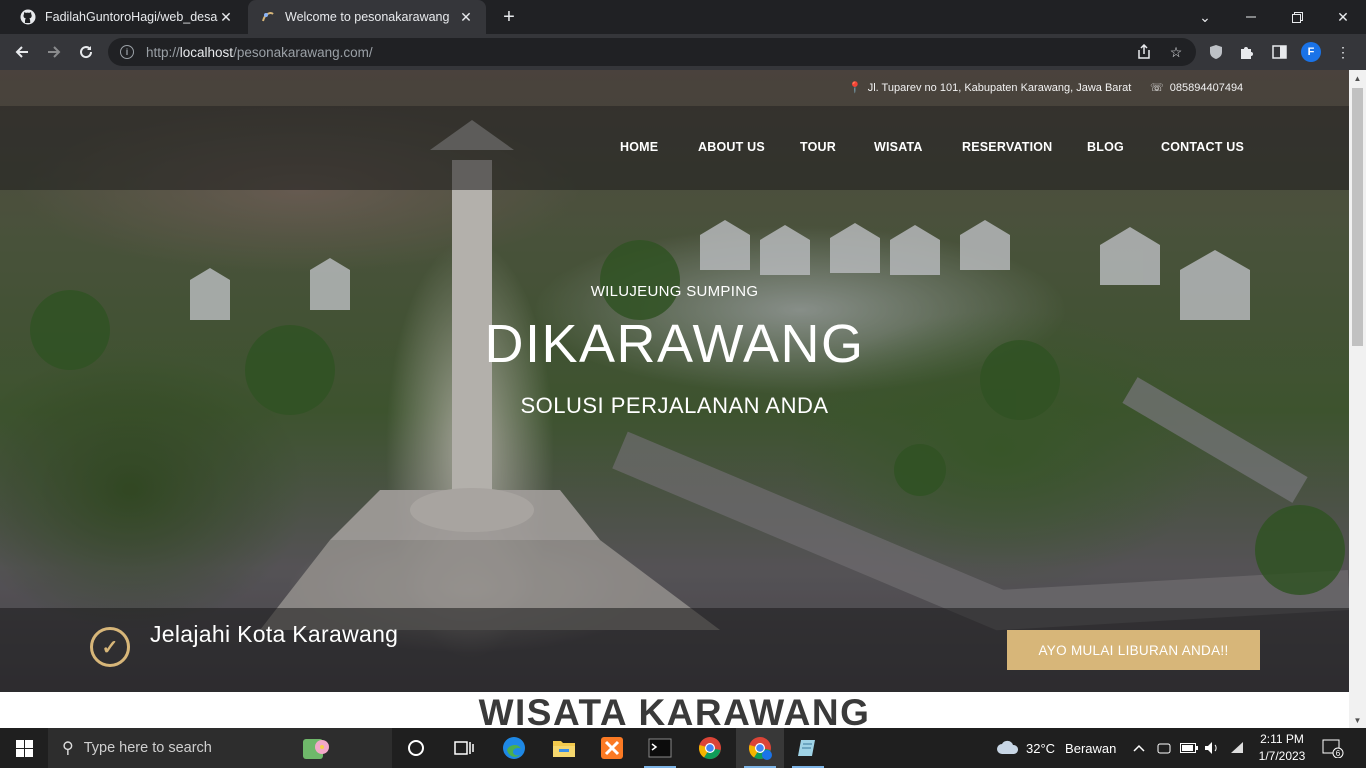 Image resolution: width=1366 pixels, height=768 pixels. Describe the element at coordinates (54, 52) in the screenshot. I see `forward-arrow-icon` at that location.